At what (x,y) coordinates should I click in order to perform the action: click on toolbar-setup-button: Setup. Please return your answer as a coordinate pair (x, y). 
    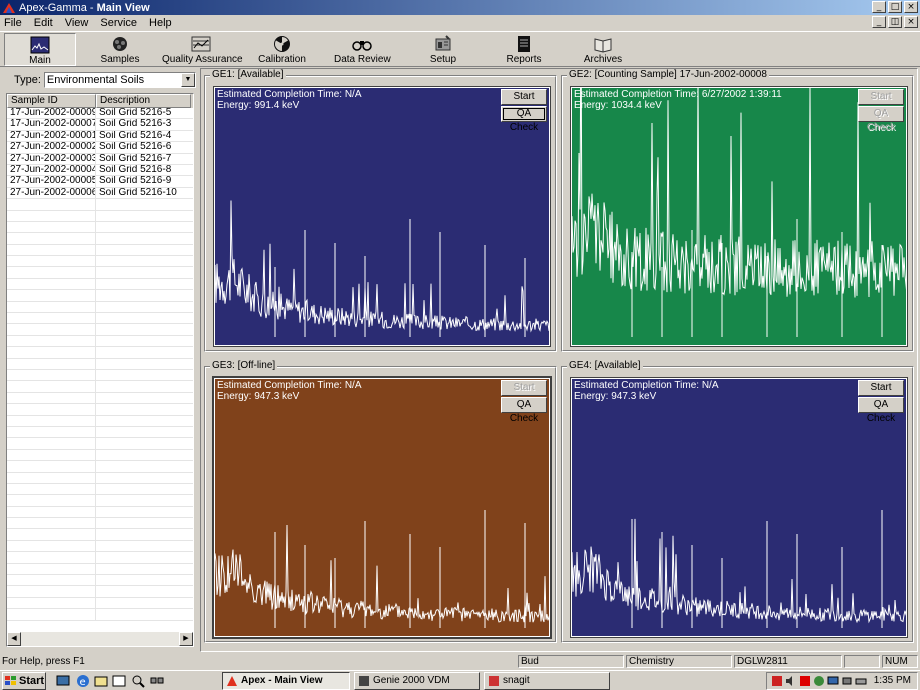
    Looking at the image, I should click on (443, 49).